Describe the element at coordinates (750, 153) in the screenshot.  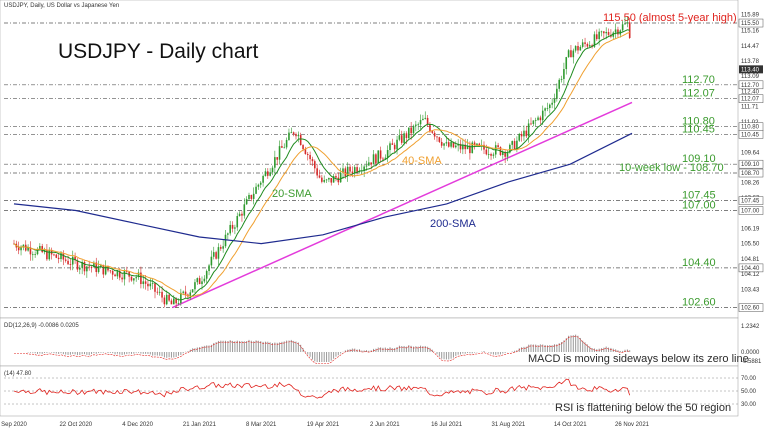
I see `price-tick: 109.64` at that location.